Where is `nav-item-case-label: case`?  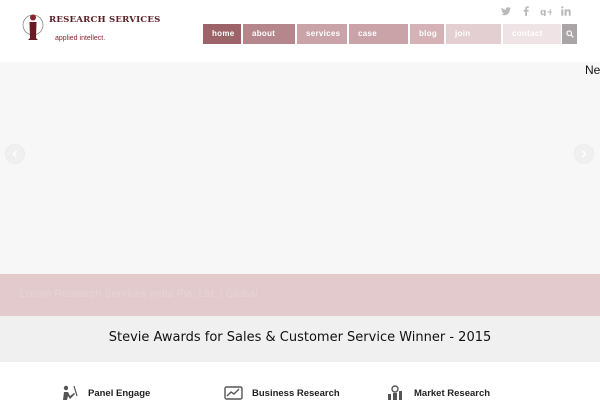 nav-item-case-label: case is located at coordinates (367, 33).